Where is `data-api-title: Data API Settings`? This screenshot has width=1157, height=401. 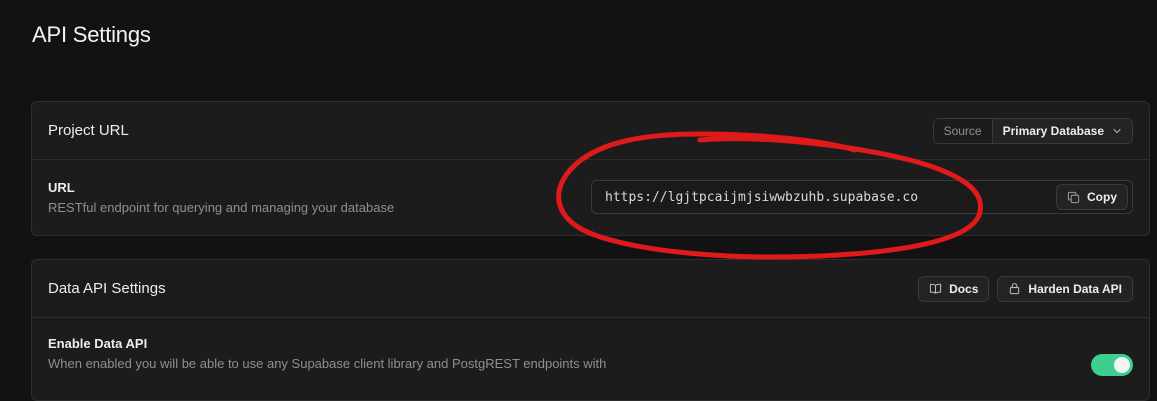
data-api-title: Data API Settings is located at coordinates (107, 288).